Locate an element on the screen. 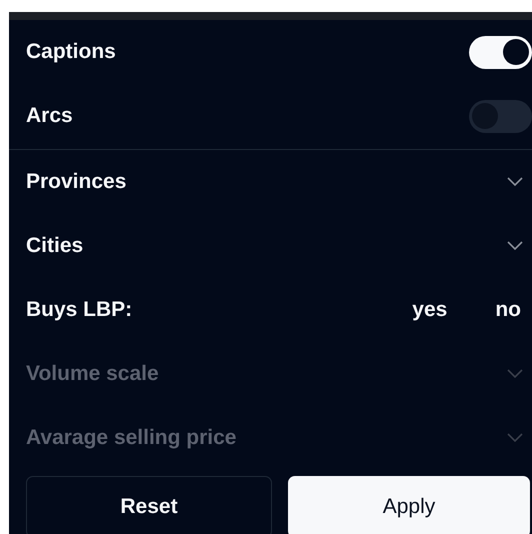  toggle-label: Captions is located at coordinates (71, 52).